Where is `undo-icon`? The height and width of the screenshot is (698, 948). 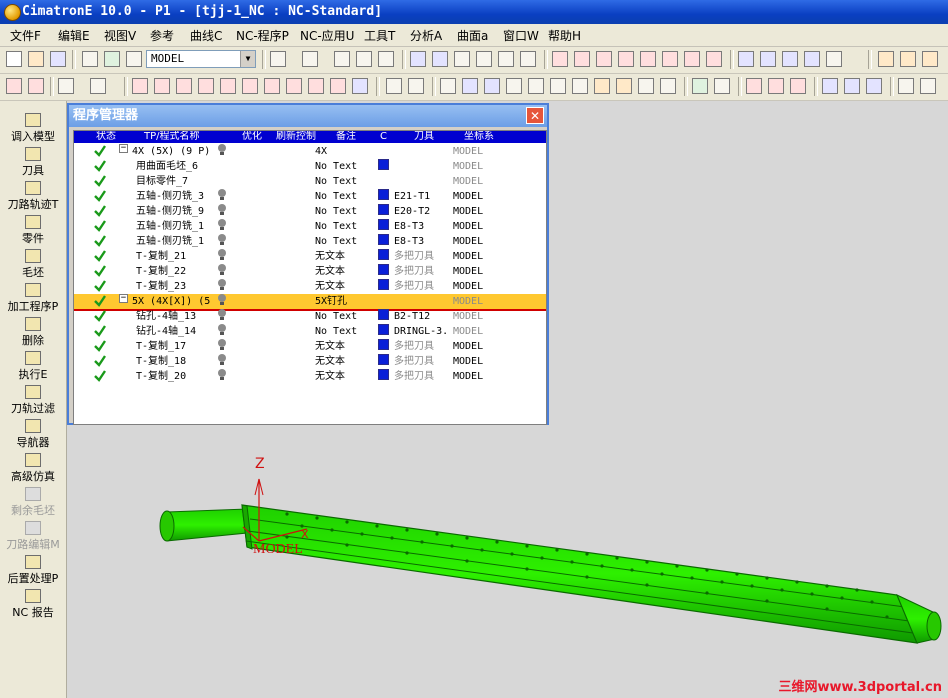
undo-icon is located at coordinates (278, 59).